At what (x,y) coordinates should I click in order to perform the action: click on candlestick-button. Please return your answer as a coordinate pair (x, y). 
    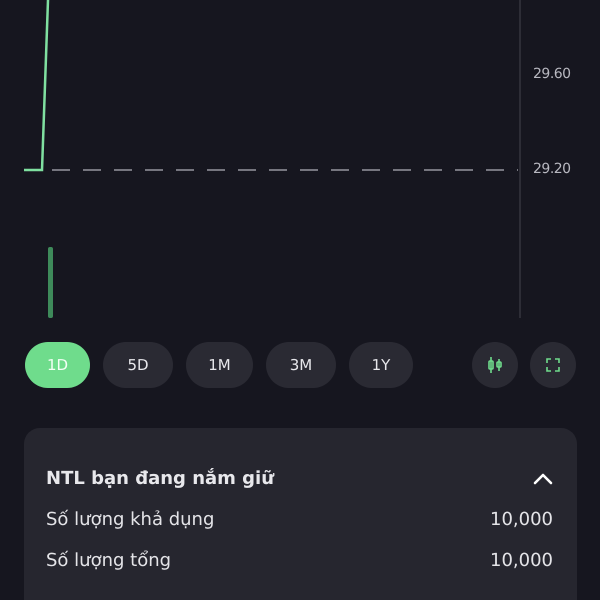
    Looking at the image, I should click on (495, 365).